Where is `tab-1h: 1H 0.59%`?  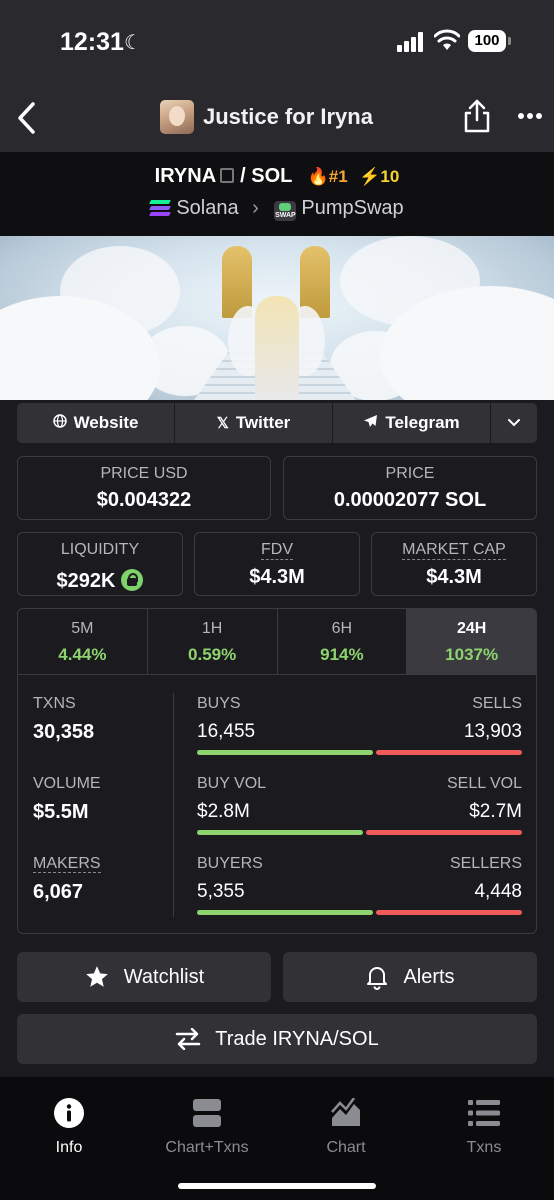
tab-1h: 1H 0.59% is located at coordinates (213, 641).